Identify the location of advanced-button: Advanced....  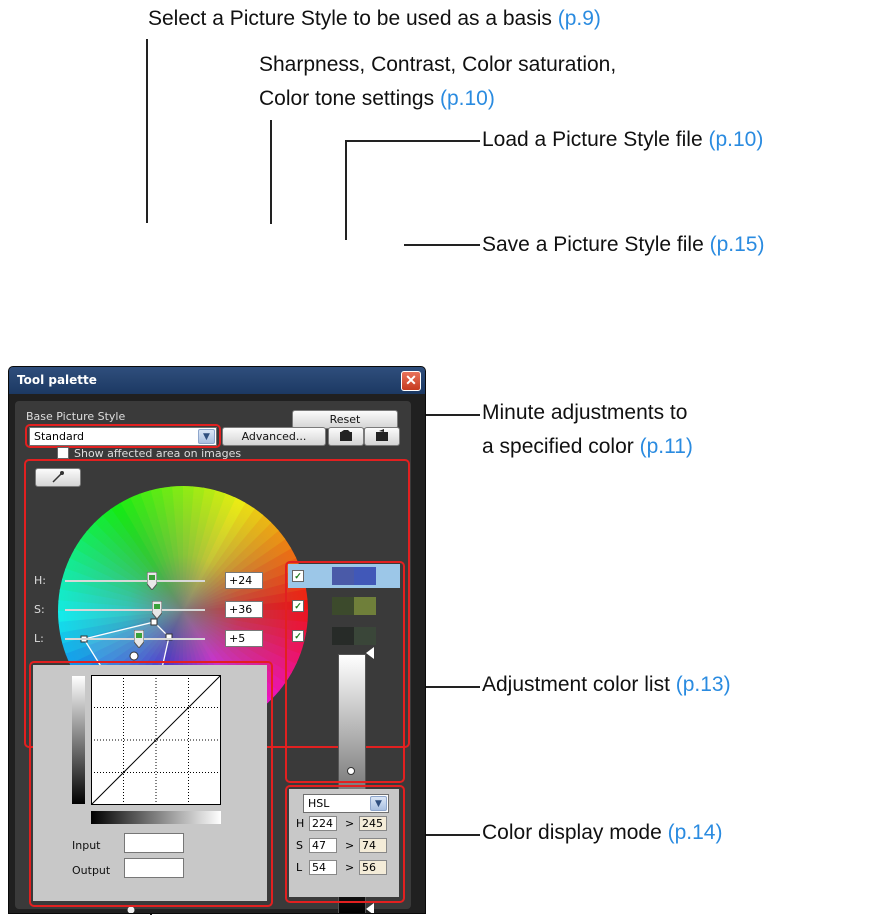
(274, 436).